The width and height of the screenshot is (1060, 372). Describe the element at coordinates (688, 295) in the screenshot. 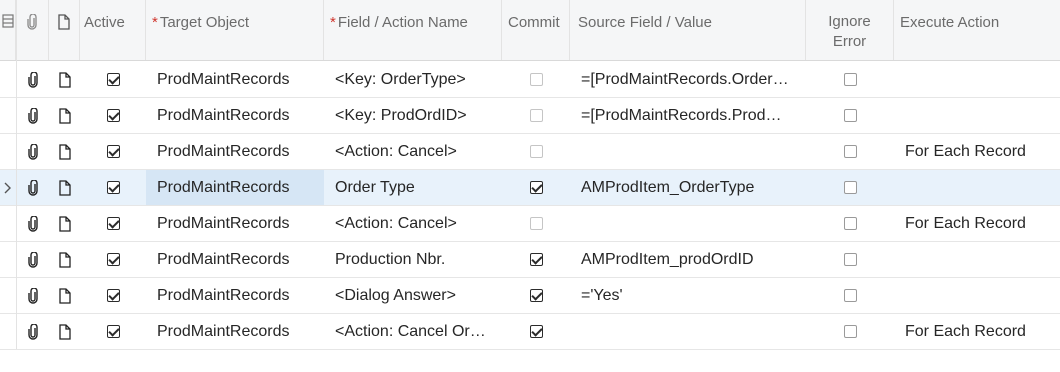

I see `source-field-value-cell: ='Yes'` at that location.